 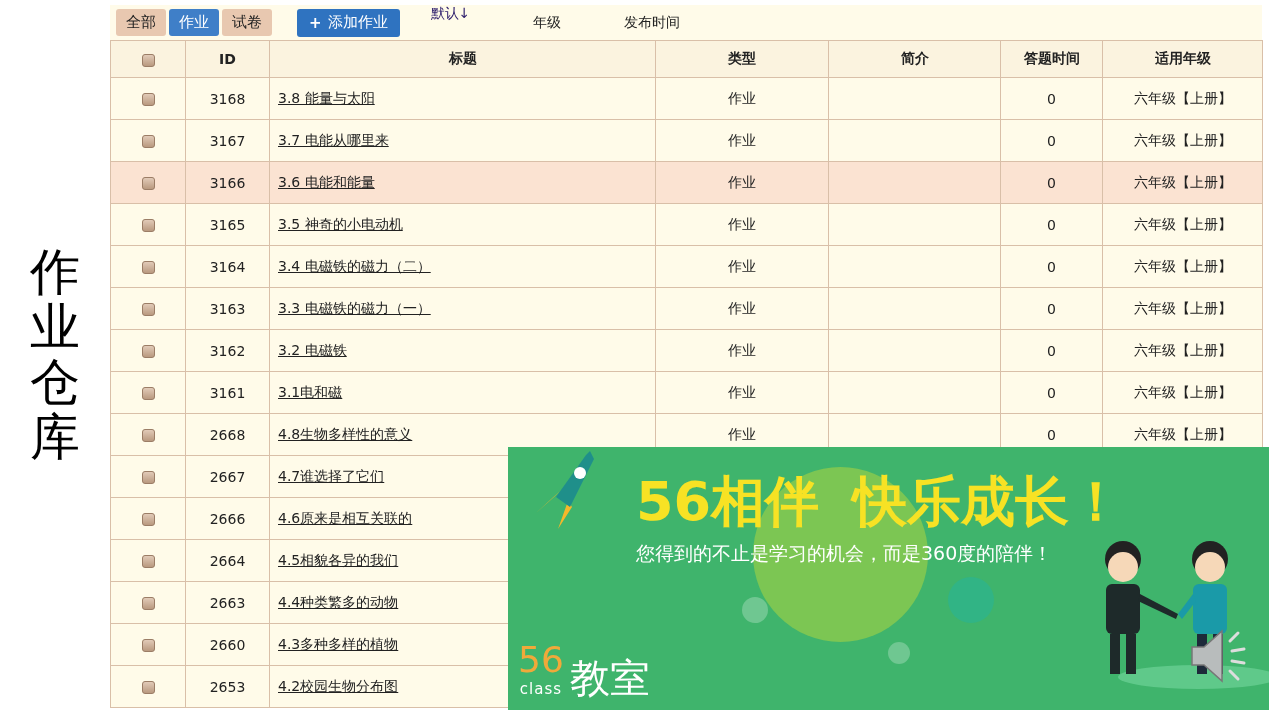 I want to click on title-link: 4.2校园生物分布图, so click(x=338, y=685).